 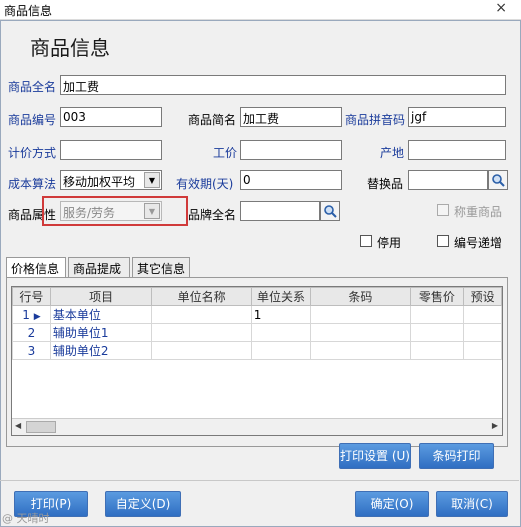 What do you see at coordinates (260, 10) in the screenshot?
I see `window-titlebar: 商品信息 ×` at bounding box center [260, 10].